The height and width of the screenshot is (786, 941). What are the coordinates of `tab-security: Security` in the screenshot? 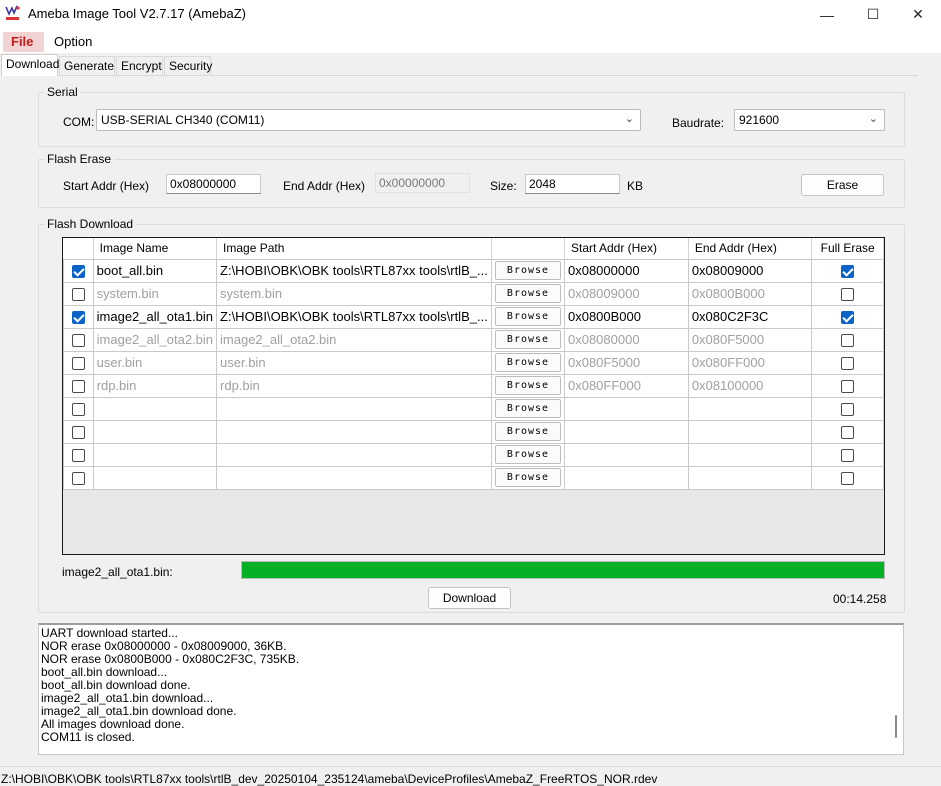 It's located at (188, 65).